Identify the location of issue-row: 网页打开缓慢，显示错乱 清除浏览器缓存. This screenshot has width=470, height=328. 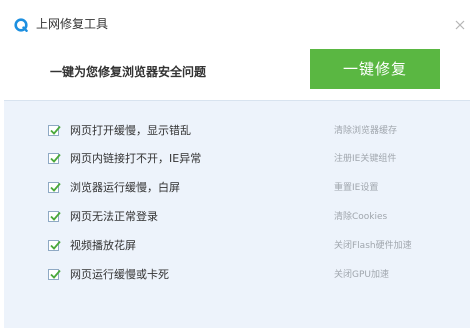
(237, 132).